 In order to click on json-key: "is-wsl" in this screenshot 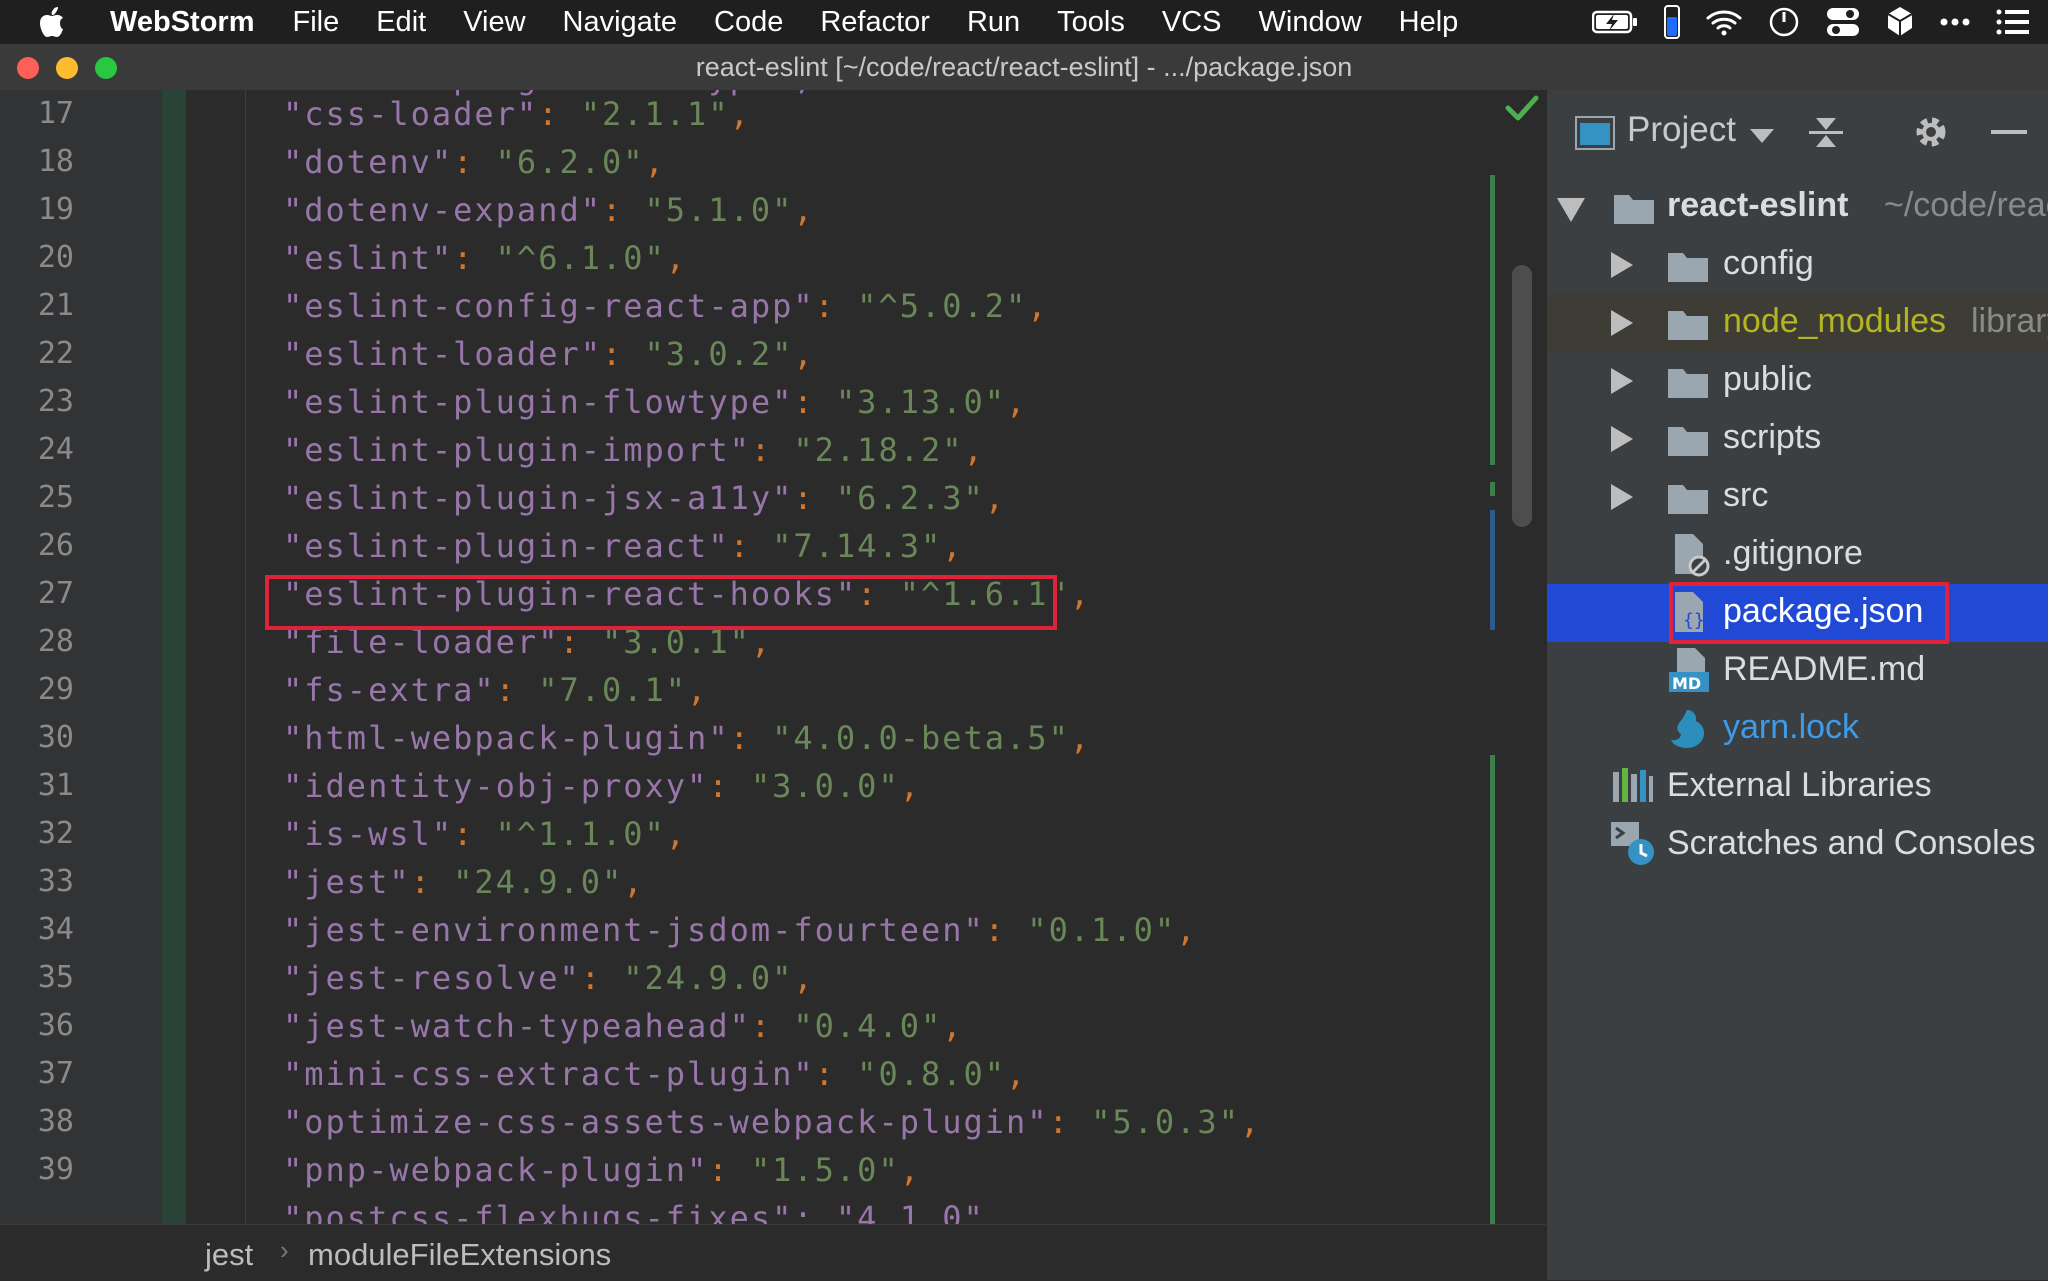, I will do `click(368, 834)`.